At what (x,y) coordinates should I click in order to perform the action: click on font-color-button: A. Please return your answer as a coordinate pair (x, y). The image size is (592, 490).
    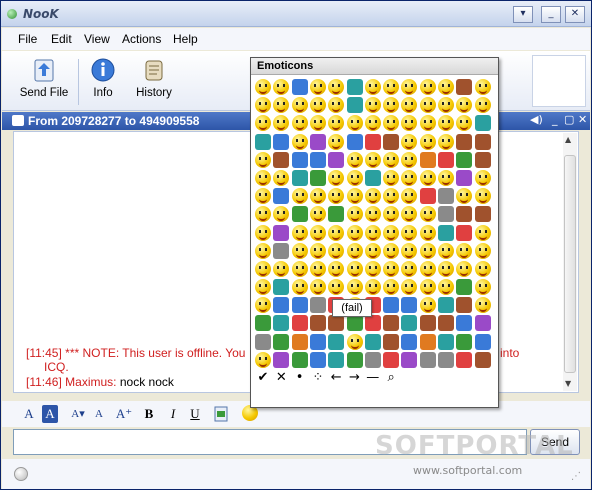
    Looking at the image, I should click on (29, 414).